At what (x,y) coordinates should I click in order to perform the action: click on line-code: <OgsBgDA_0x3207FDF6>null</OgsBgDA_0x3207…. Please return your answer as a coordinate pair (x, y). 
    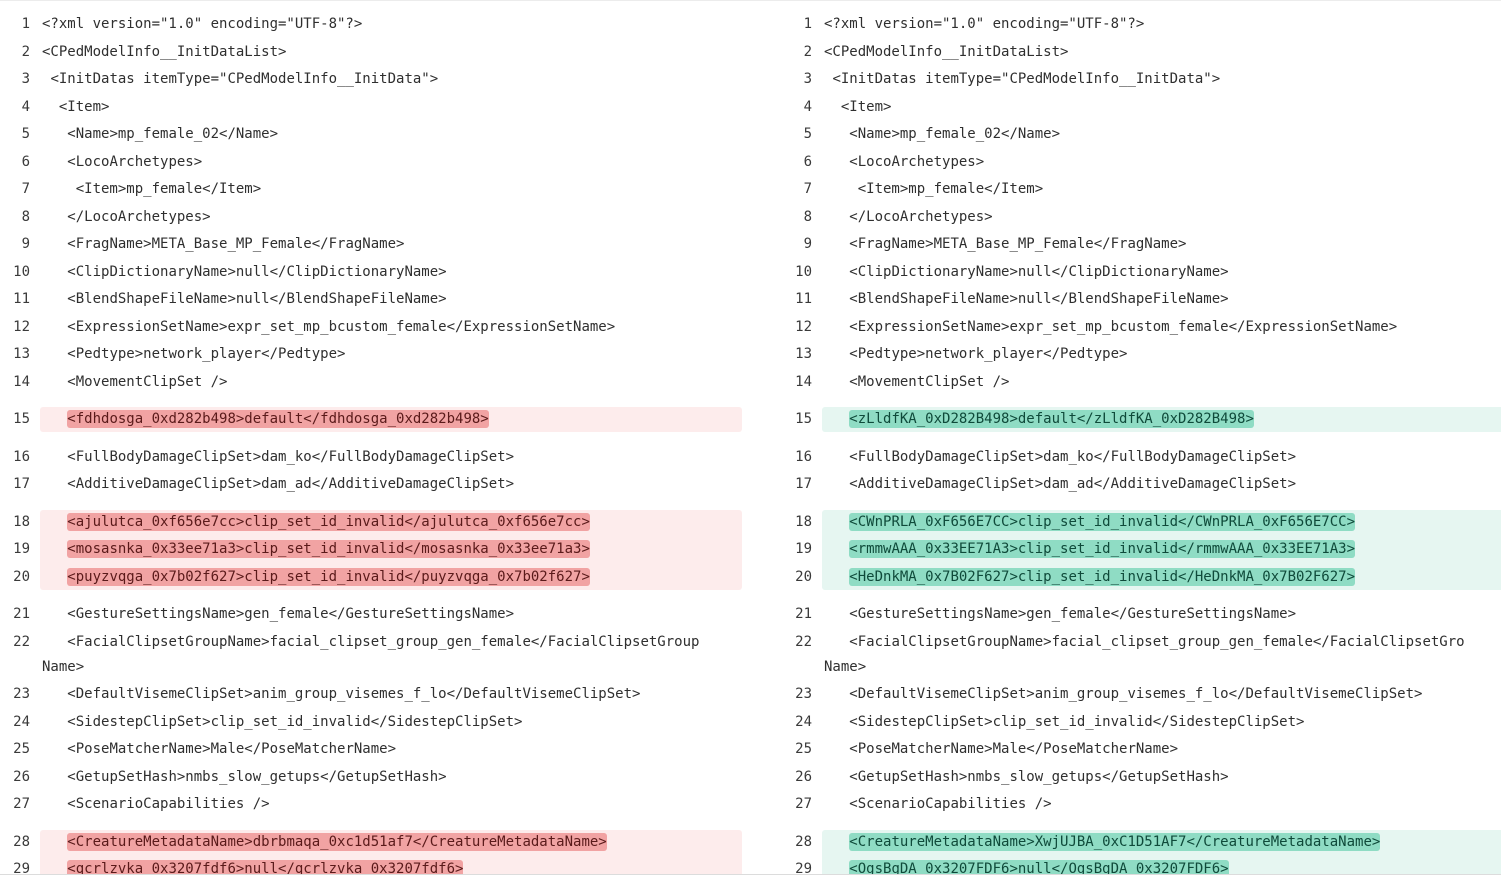
    Looking at the image, I should click on (1026, 865).